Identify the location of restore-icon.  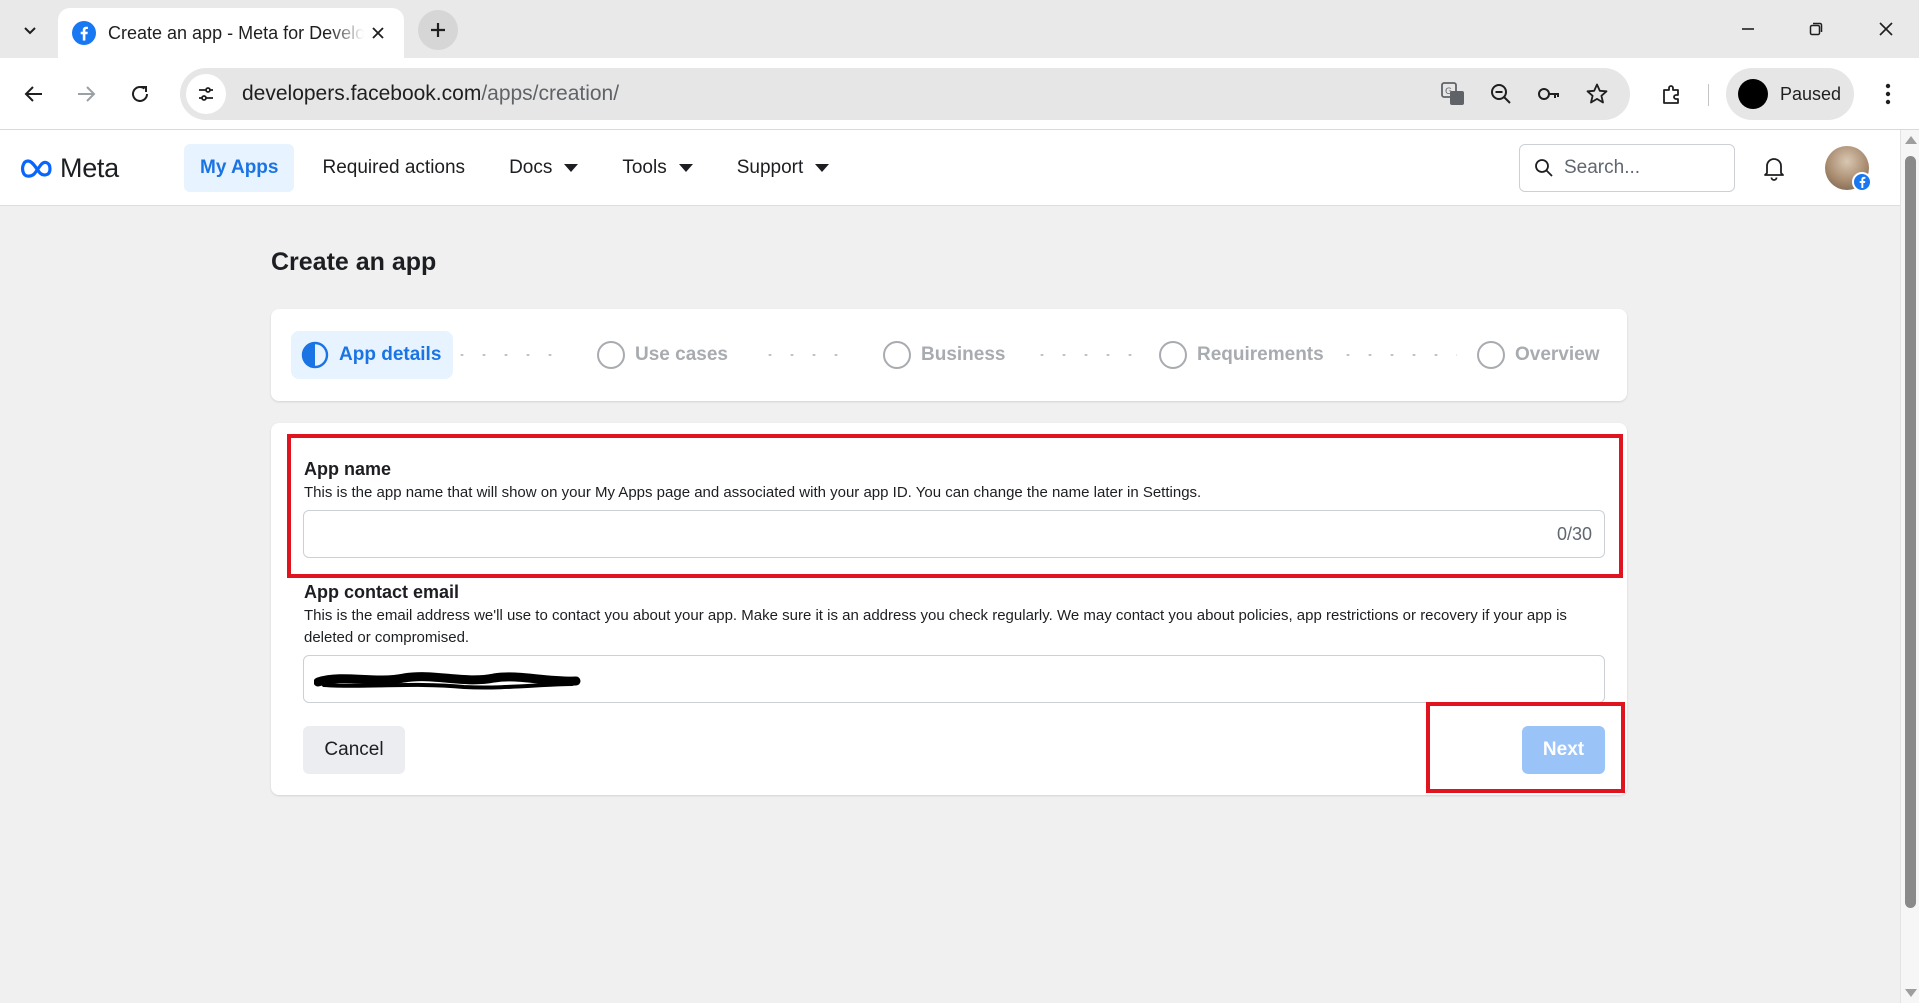
(1816, 29).